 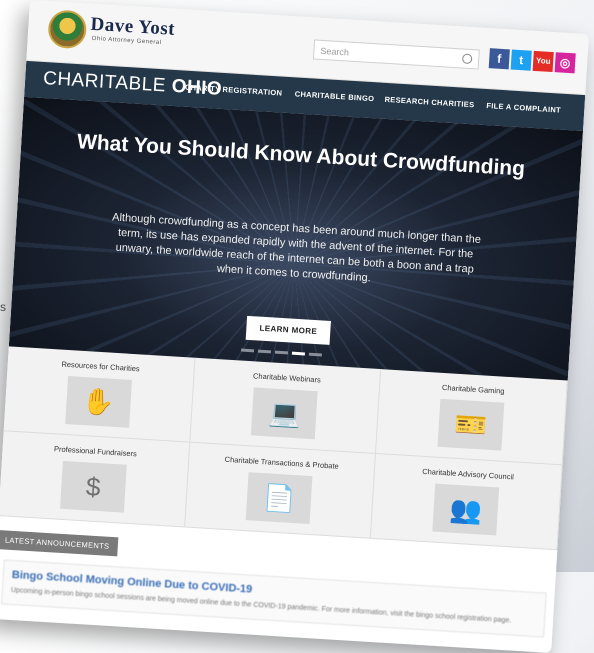 What do you see at coordinates (471, 424) in the screenshot?
I see `raffle-ticket-icon: 🎫` at bounding box center [471, 424].